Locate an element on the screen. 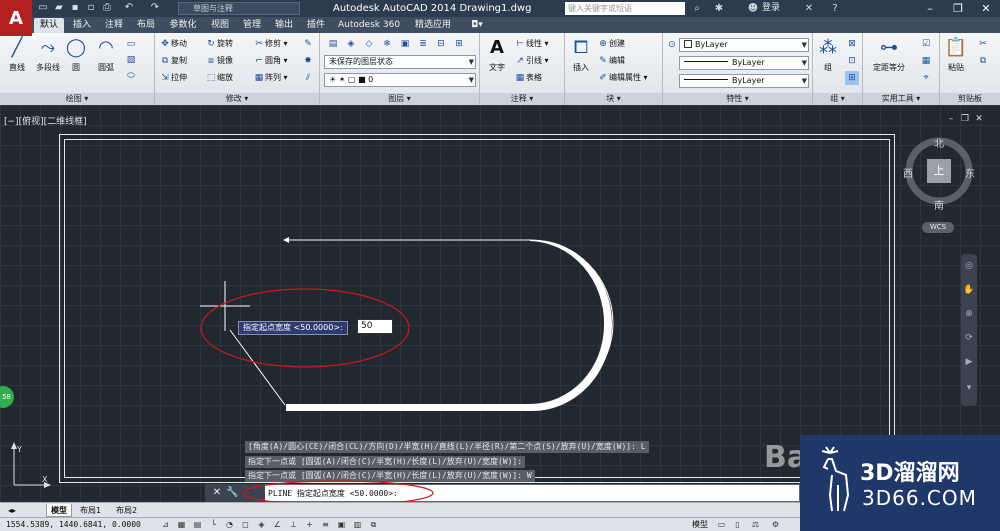  tab-parametric: 参数化 is located at coordinates (183, 25).